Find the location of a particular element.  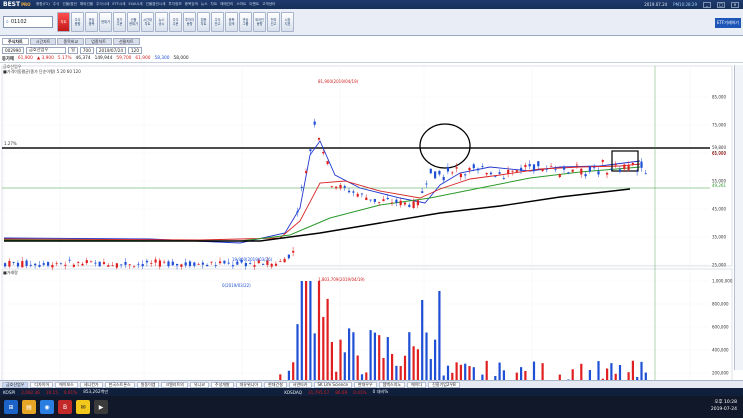

stock-tab: 유니코 is located at coordinates (199, 384).